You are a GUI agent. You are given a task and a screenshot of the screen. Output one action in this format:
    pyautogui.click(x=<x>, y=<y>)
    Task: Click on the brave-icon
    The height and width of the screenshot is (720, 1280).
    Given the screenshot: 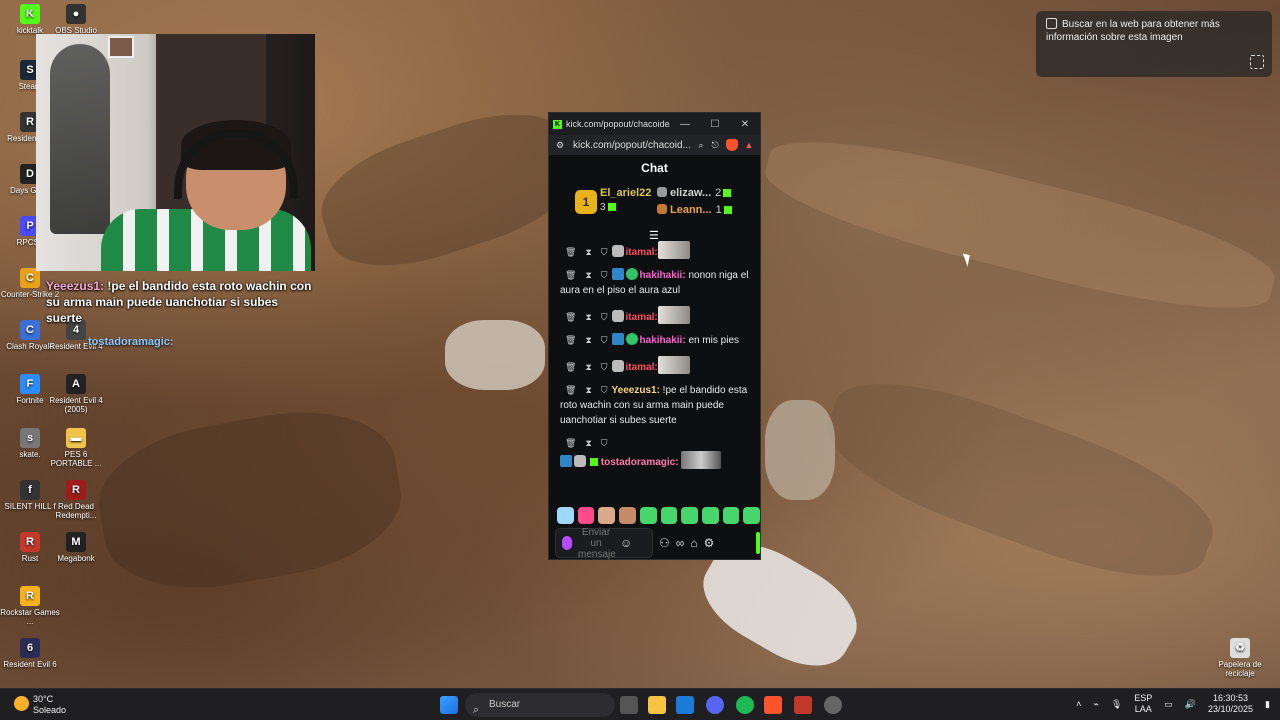 What is the action you would take?
    pyautogui.click(x=773, y=705)
    